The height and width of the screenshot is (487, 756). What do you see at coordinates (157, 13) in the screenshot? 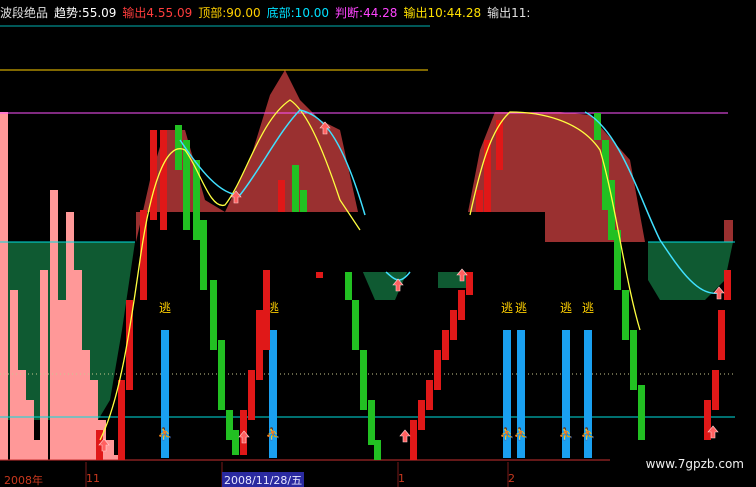
I see `indicator-value-1: 输出4.55.09` at bounding box center [157, 13].